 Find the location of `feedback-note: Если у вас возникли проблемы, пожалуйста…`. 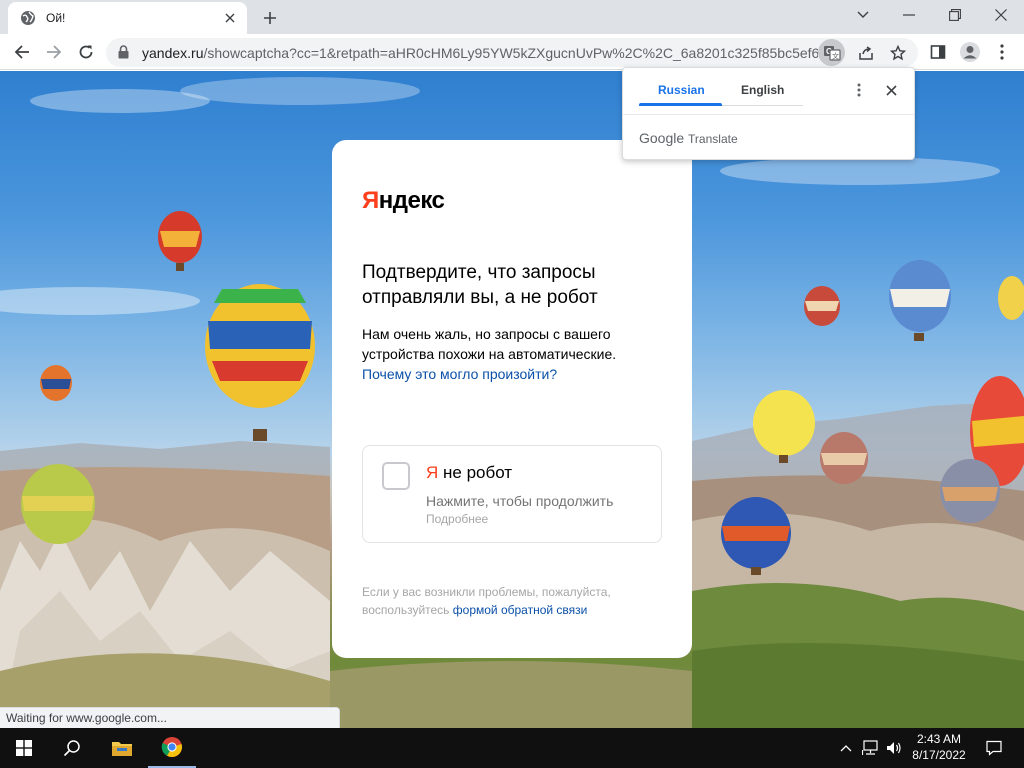

feedback-note: Если у вас возникли проблемы, пожалуйста… is located at coordinates (512, 601).